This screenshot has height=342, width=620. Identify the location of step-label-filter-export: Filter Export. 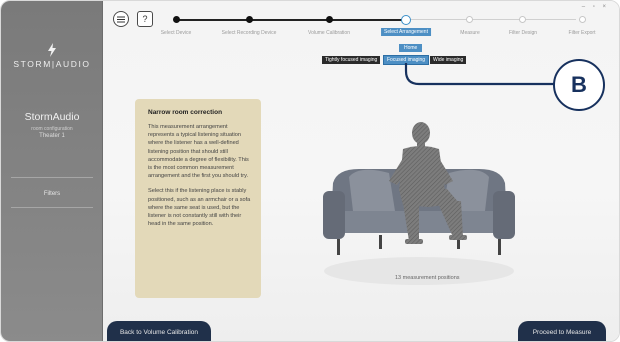
(582, 33).